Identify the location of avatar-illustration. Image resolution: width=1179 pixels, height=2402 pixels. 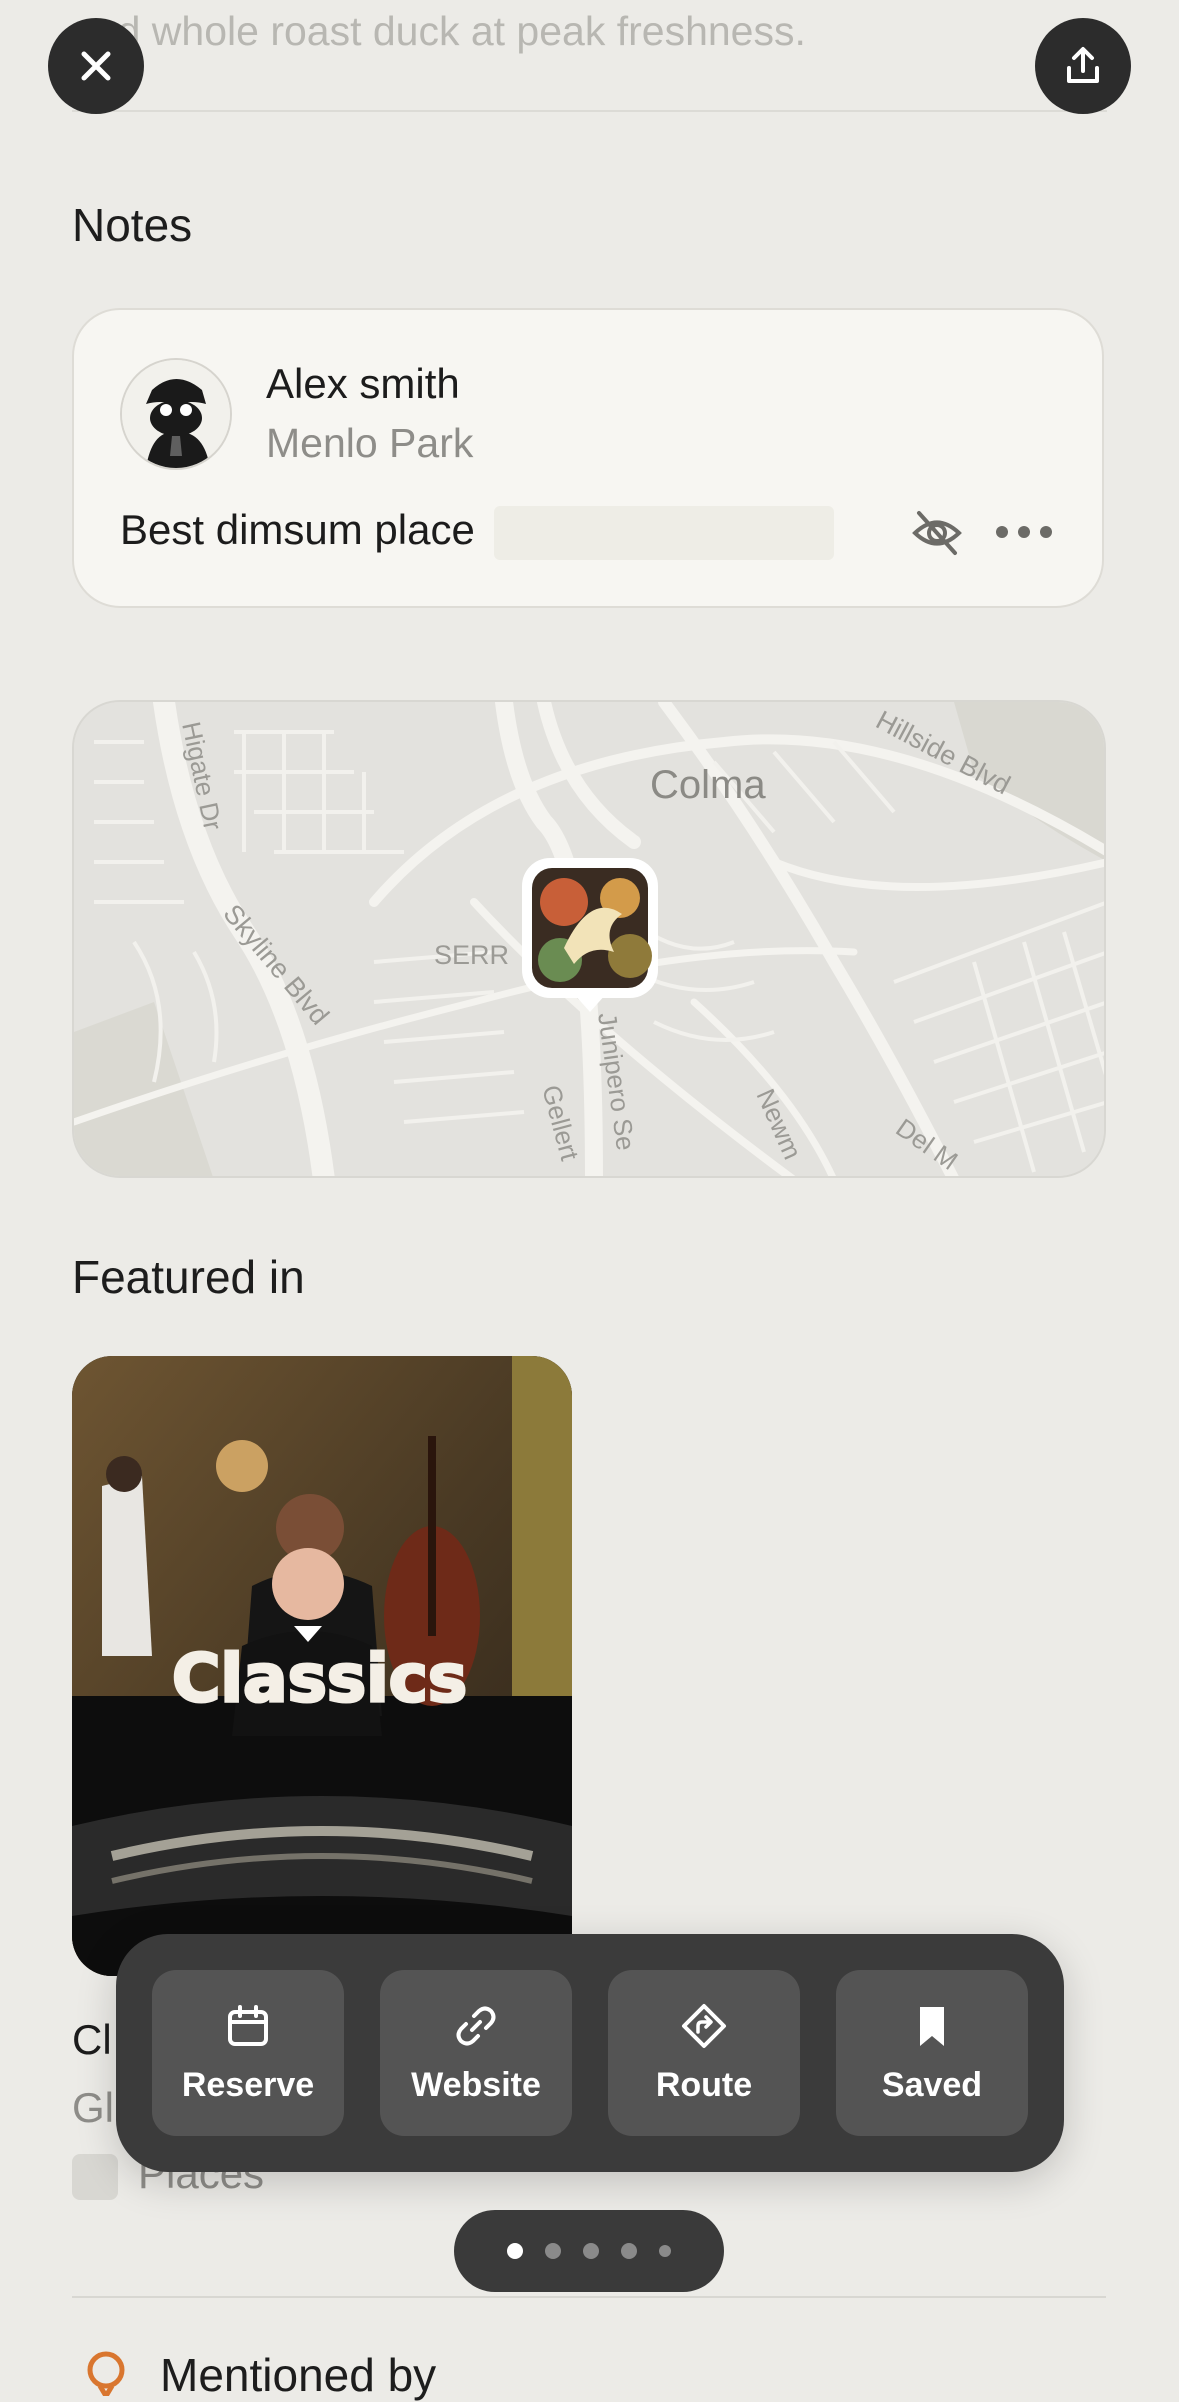
(176, 414).